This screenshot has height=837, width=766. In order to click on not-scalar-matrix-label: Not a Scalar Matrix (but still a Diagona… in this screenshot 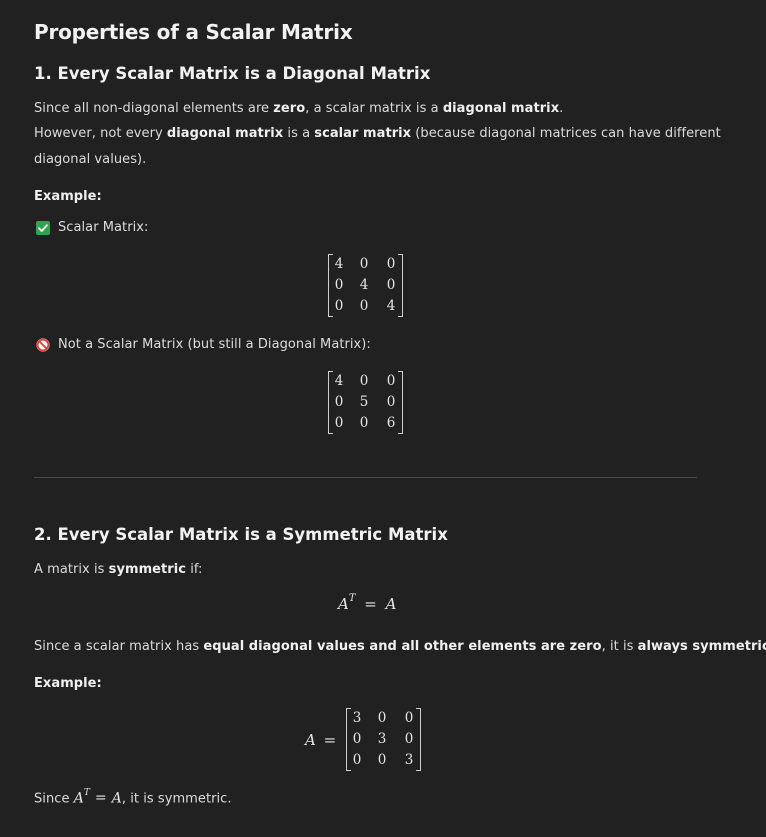, I will do `click(214, 344)`.